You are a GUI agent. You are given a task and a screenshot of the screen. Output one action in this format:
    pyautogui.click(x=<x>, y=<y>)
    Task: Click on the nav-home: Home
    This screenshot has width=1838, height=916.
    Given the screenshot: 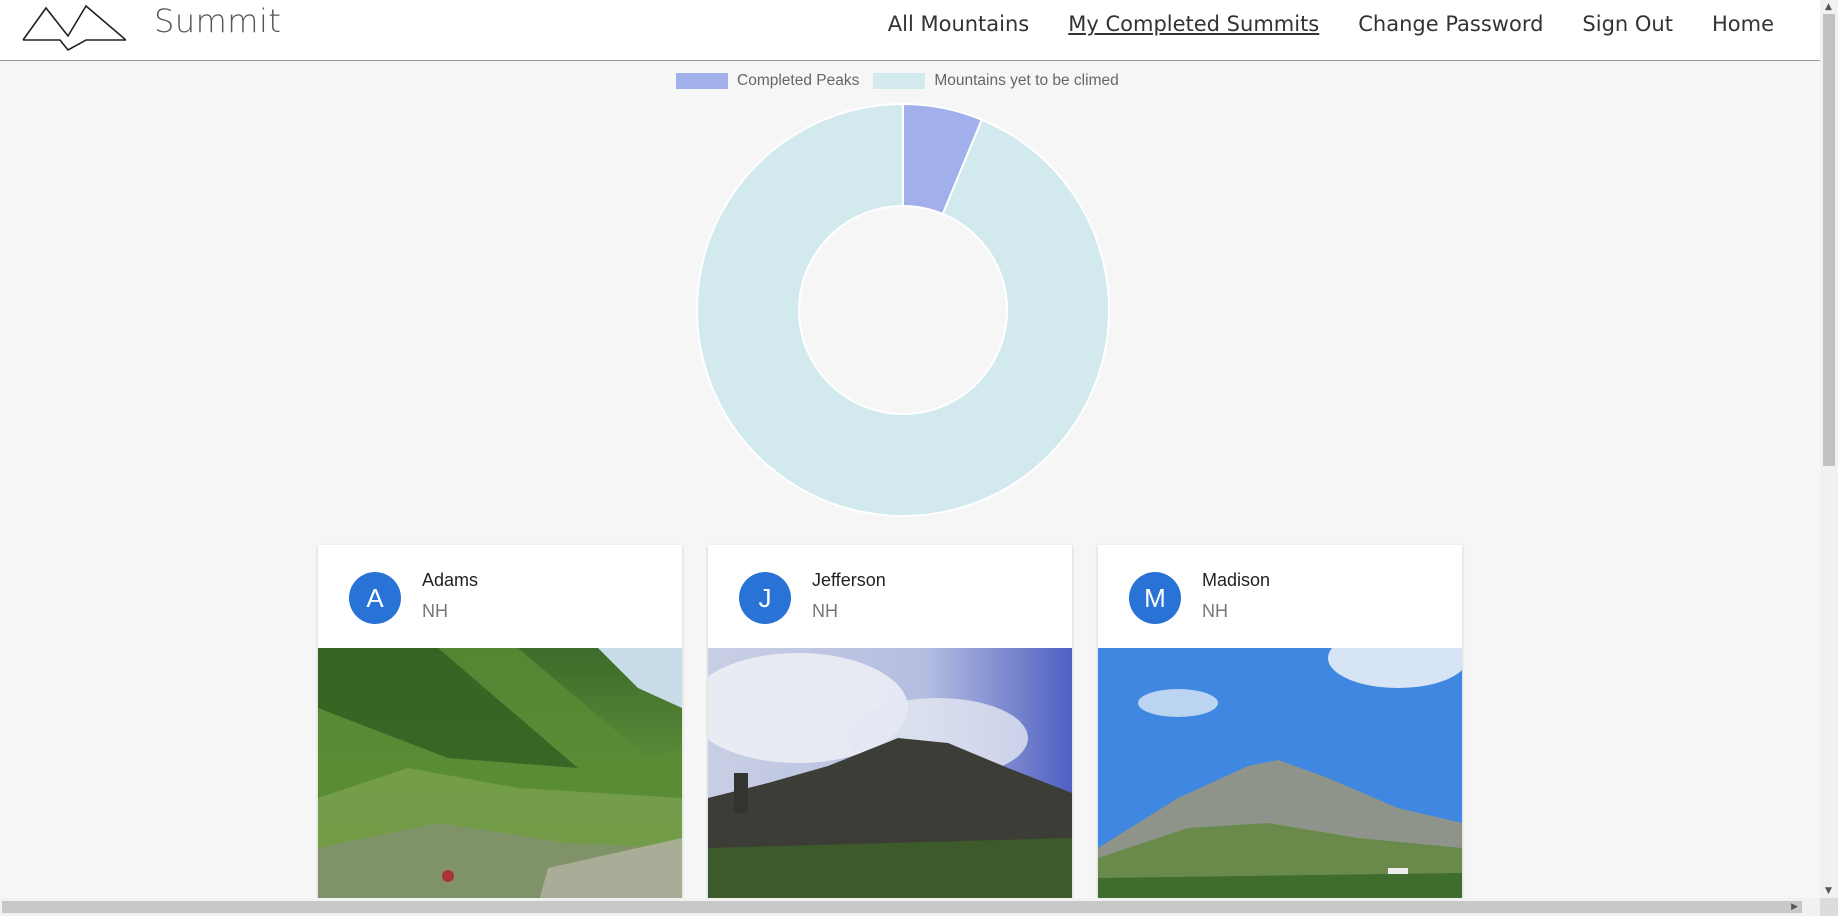 What is the action you would take?
    pyautogui.click(x=1743, y=24)
    